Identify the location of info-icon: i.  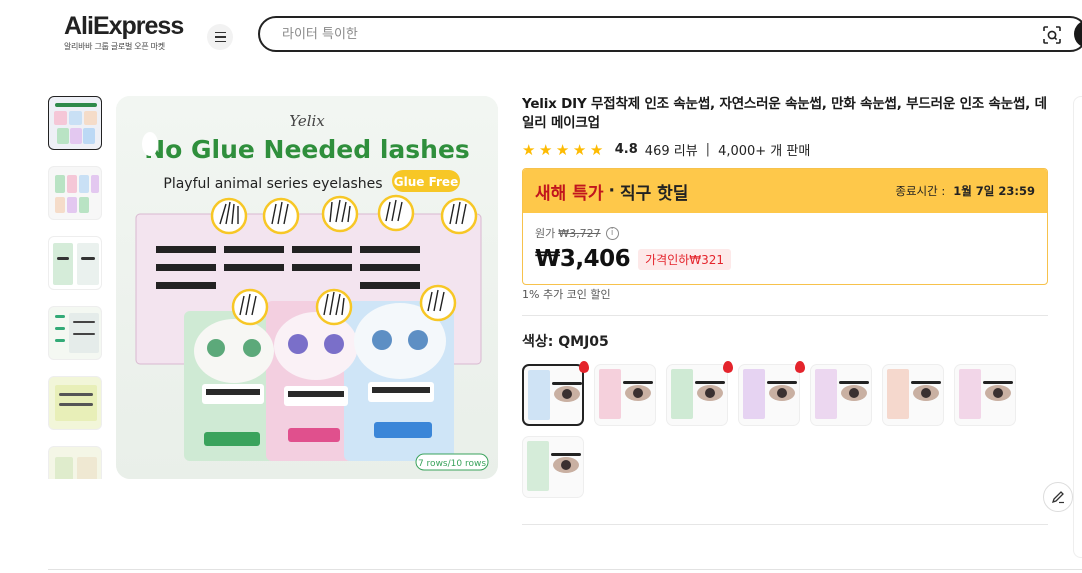
(612, 233).